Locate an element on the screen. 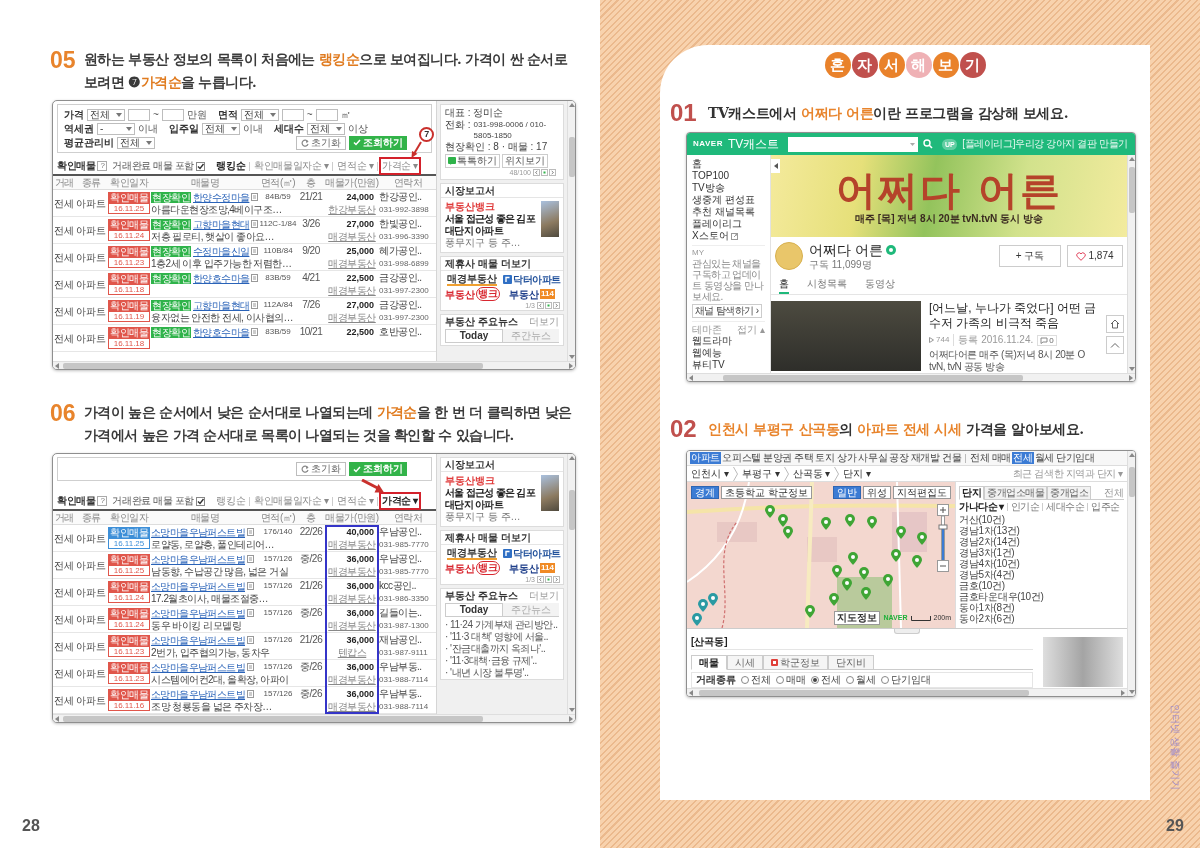 The image size is (1200, 848). news-item: · '11·3 대책' 영향에 서울.. is located at coordinates (502, 637).